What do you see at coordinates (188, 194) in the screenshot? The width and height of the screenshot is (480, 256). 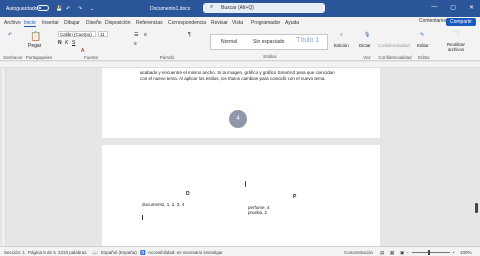 I see `index-letter-d: D` at bounding box center [188, 194].